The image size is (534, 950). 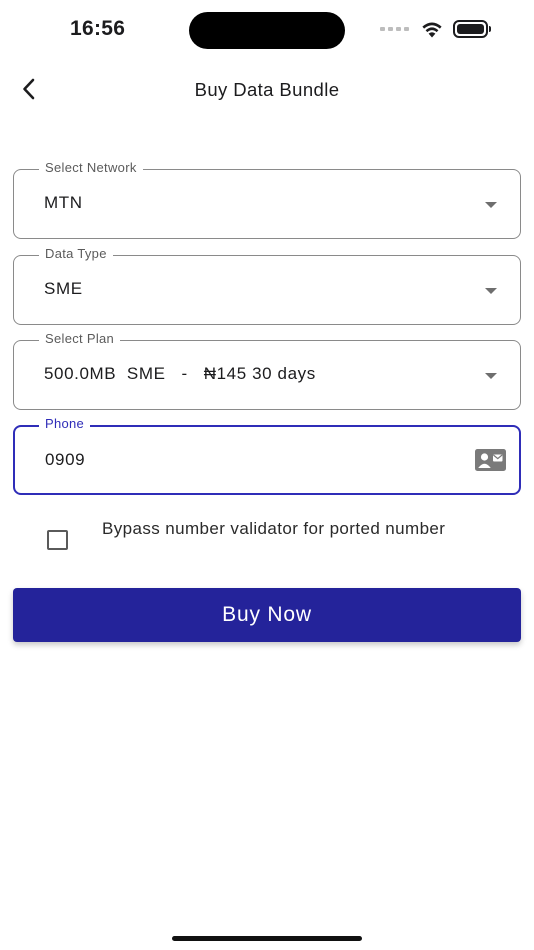 What do you see at coordinates (267, 30) in the screenshot?
I see `dynamic-island` at bounding box center [267, 30].